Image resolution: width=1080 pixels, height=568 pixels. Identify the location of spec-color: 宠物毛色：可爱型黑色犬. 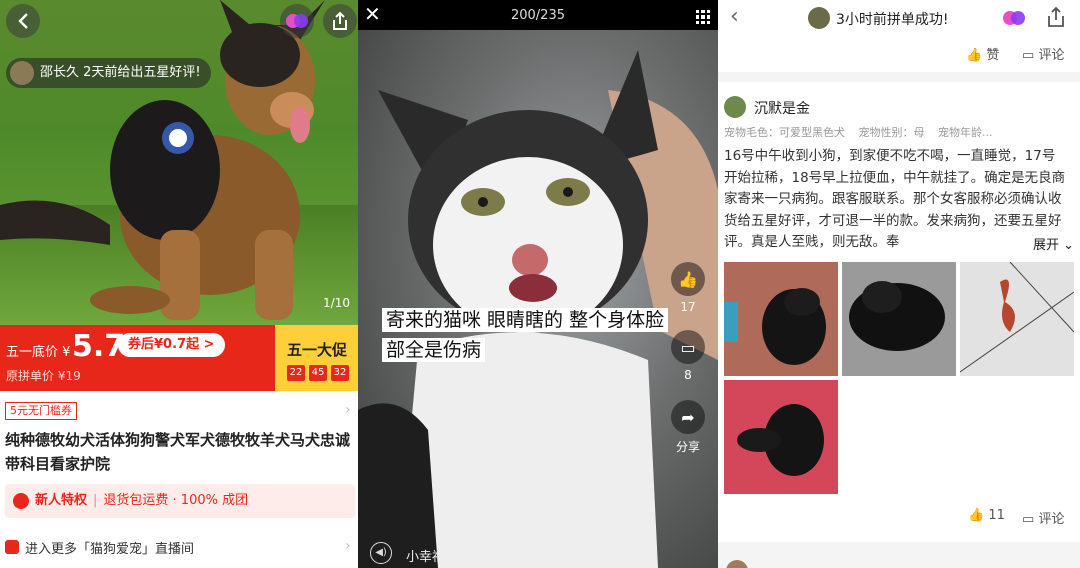
(784, 132).